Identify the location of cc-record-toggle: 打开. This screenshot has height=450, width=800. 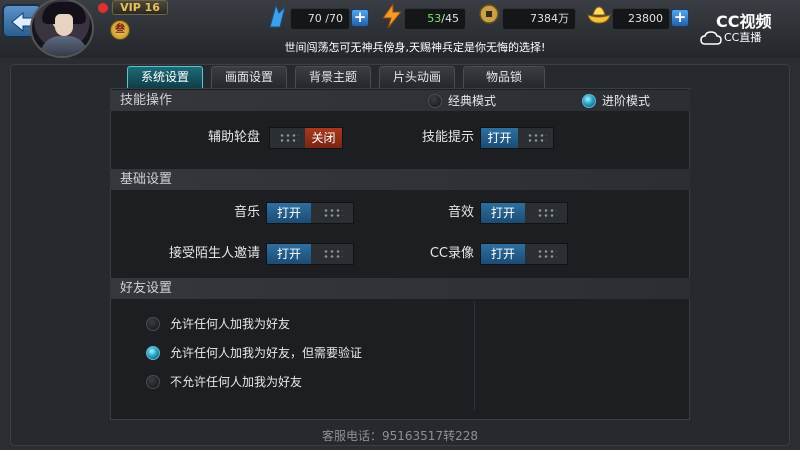
(524, 254).